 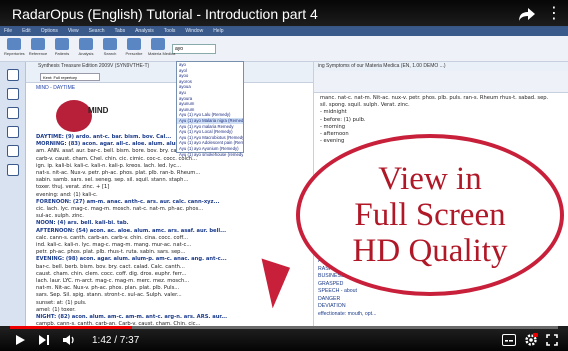 What do you see at coordinates (14, 53) in the screenshot?
I see `toolbar-label: Repertories` at bounding box center [14, 53].